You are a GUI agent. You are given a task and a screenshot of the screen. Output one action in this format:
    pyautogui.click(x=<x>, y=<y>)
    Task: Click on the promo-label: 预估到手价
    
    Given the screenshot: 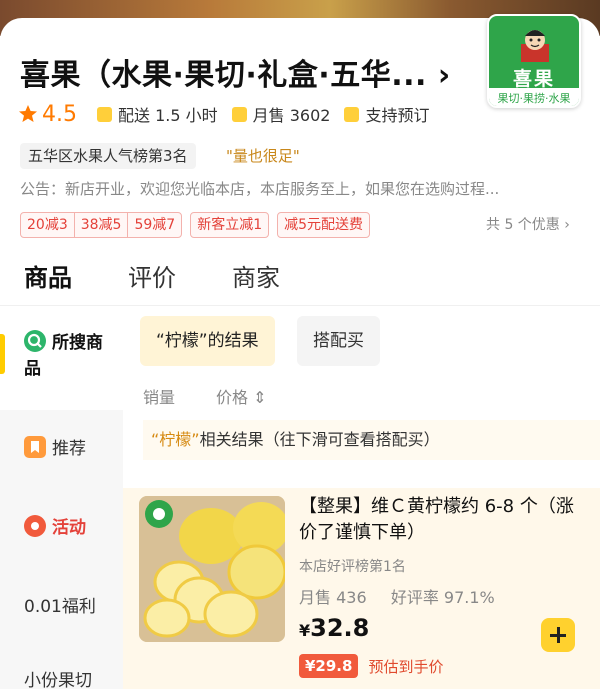 What is the action you would take?
    pyautogui.click(x=406, y=666)
    